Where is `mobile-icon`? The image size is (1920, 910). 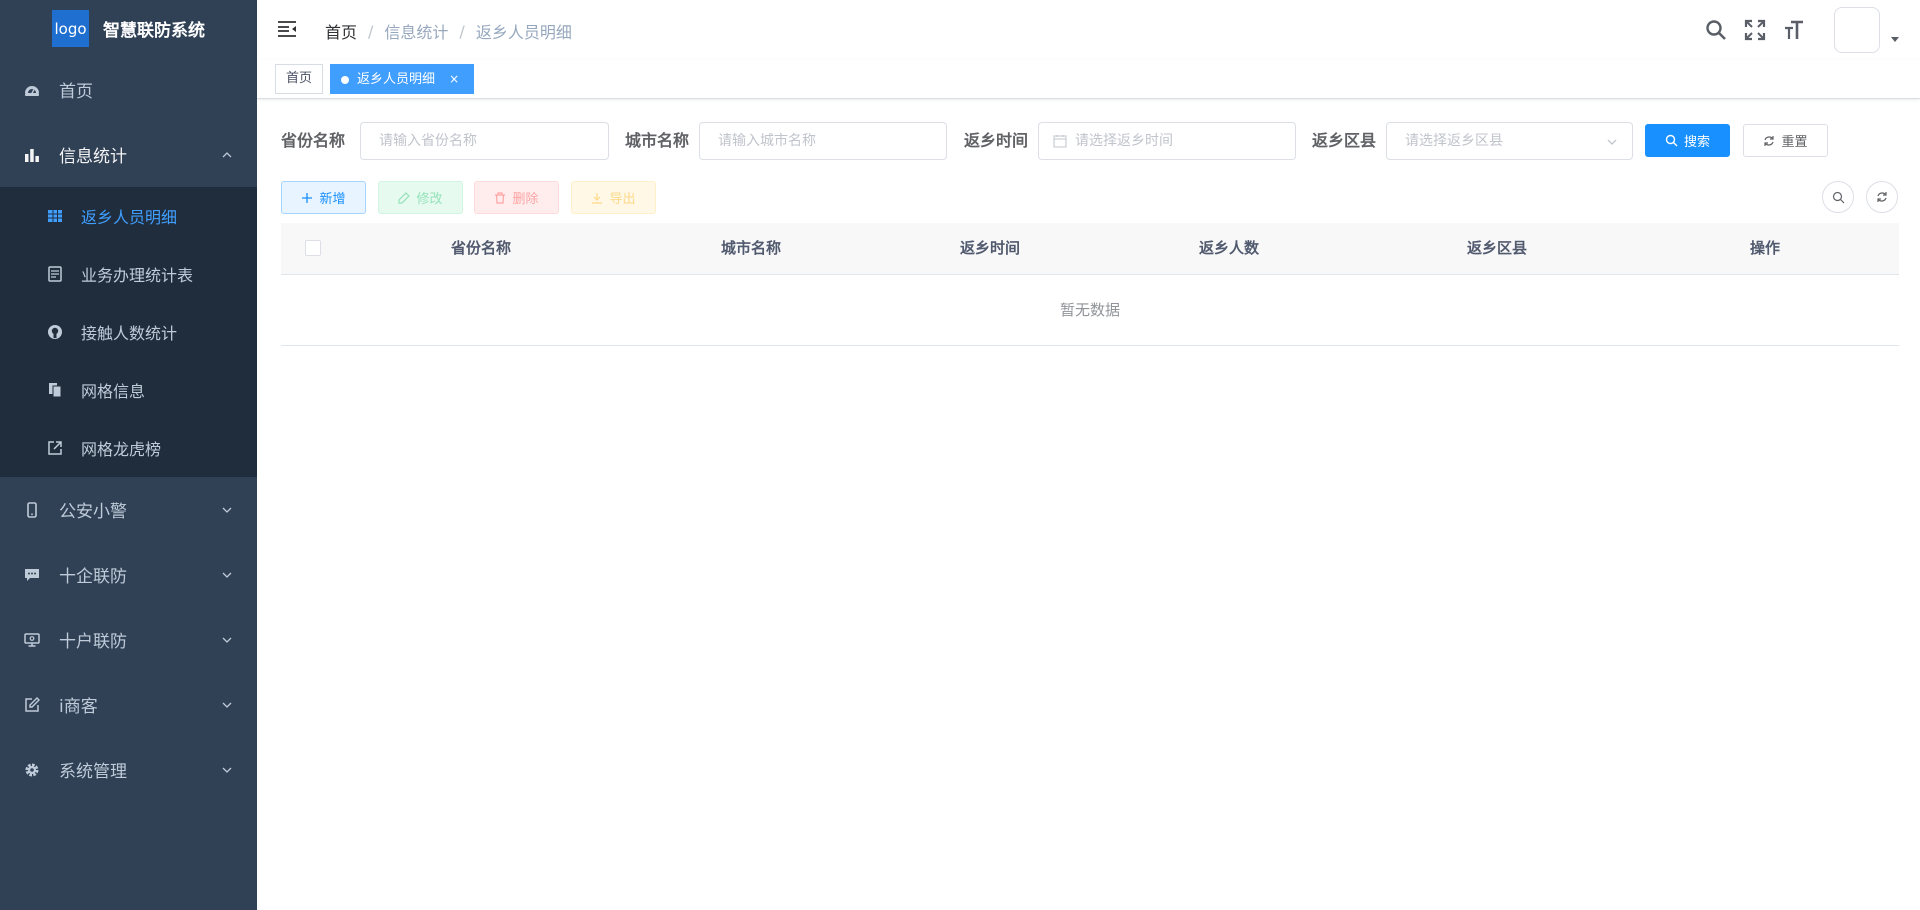
mobile-icon is located at coordinates (32, 510).